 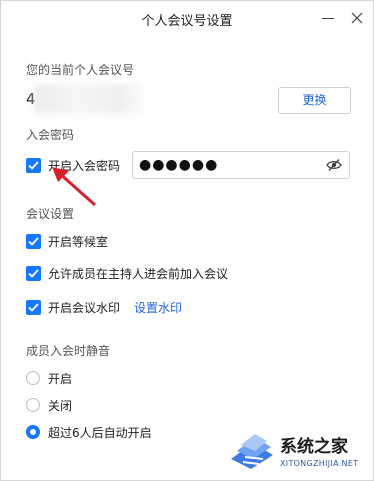 I want to click on site-watermark: 系统之家 XITONGZHIJIA.NET, so click(x=297, y=451).